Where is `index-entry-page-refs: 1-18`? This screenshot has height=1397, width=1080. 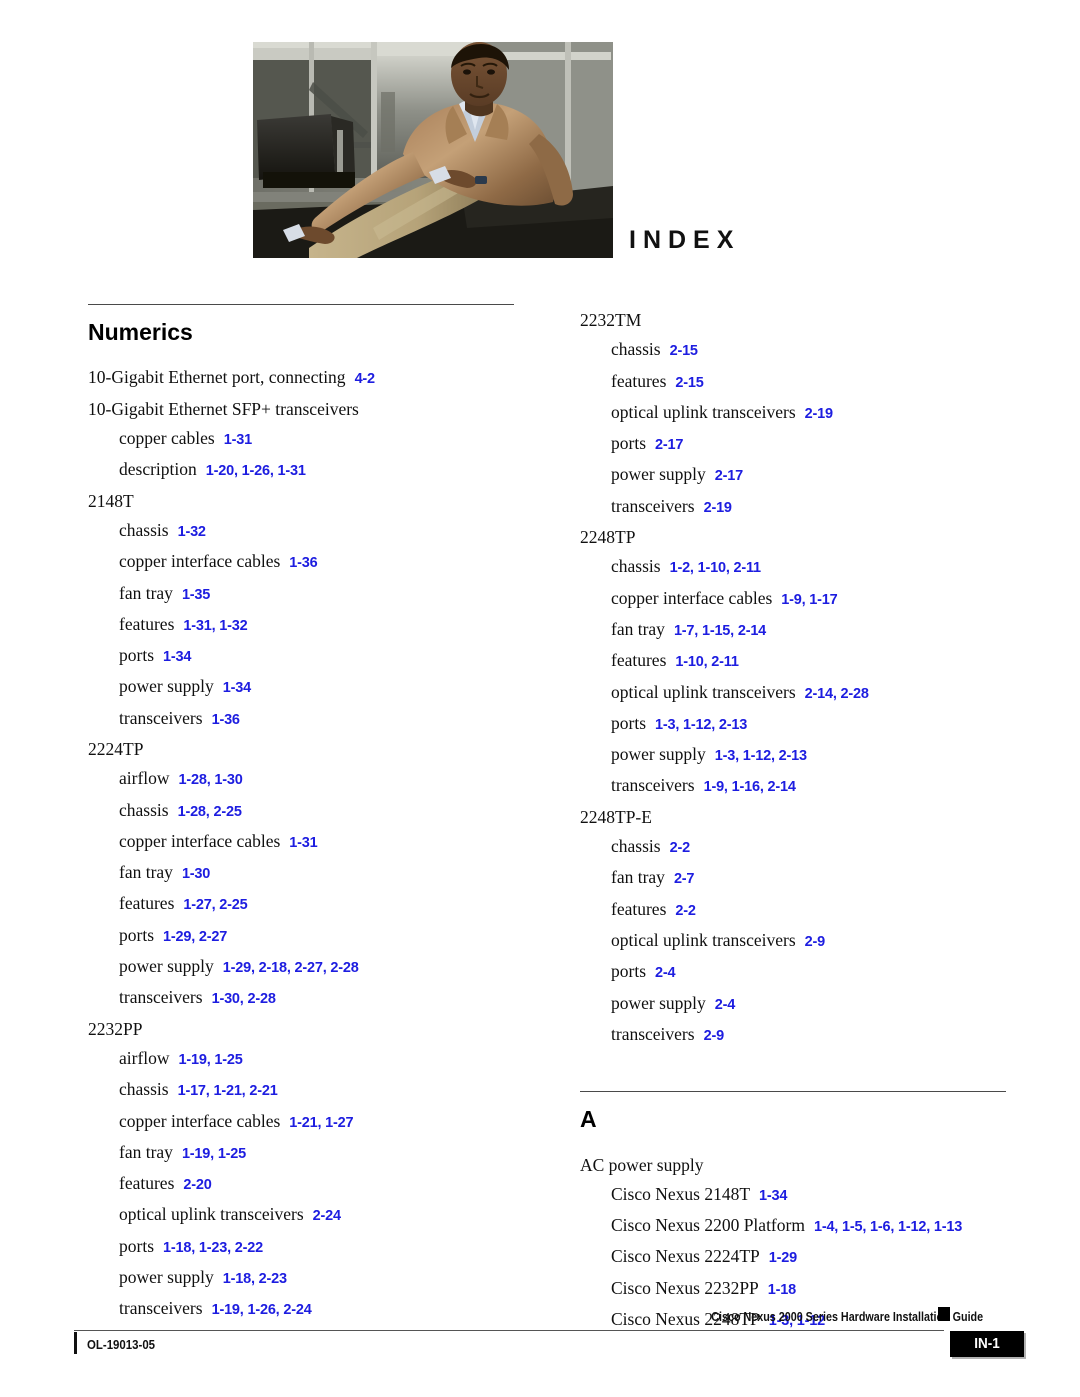 index-entry-page-refs: 1-18 is located at coordinates (782, 1290).